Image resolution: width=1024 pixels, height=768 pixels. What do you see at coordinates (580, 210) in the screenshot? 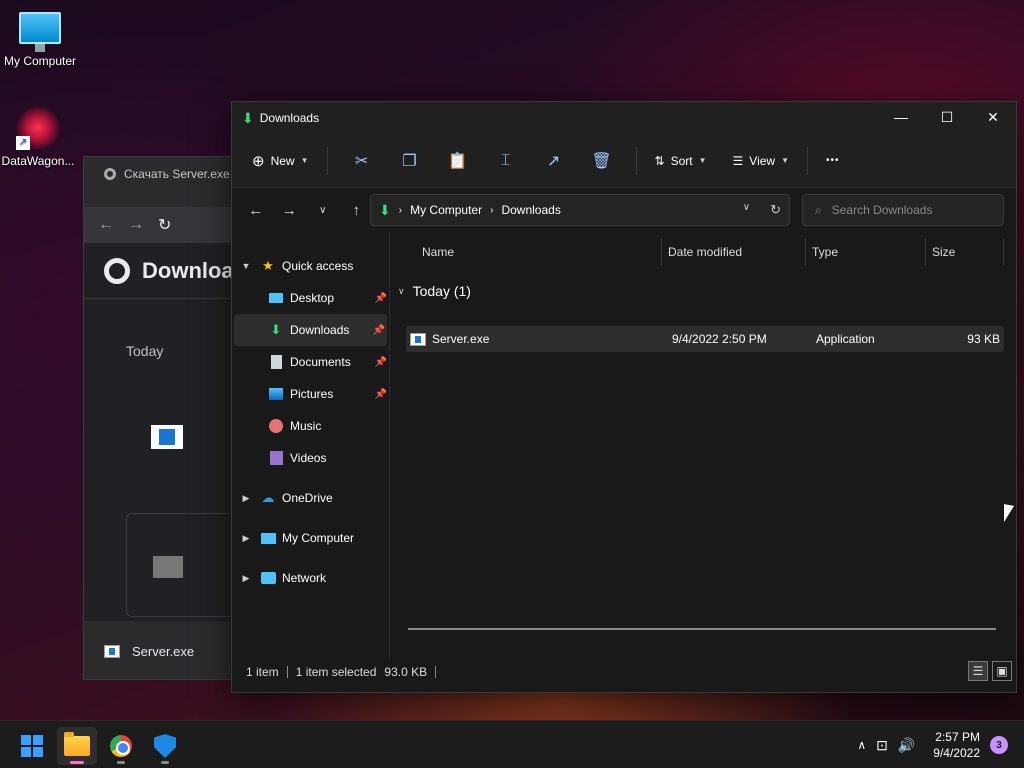
I see `address-bar: ⬇ › My Computer › Downloads ∨ ↻` at bounding box center [580, 210].